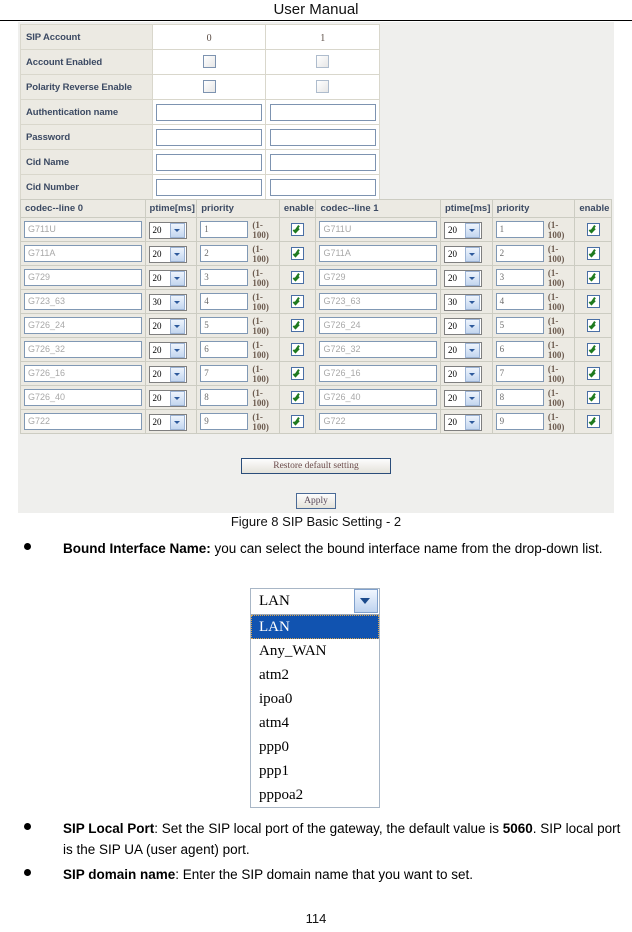 The width and height of the screenshot is (632, 932). What do you see at coordinates (224, 229) in the screenshot?
I see `priority-input: 1` at bounding box center [224, 229].